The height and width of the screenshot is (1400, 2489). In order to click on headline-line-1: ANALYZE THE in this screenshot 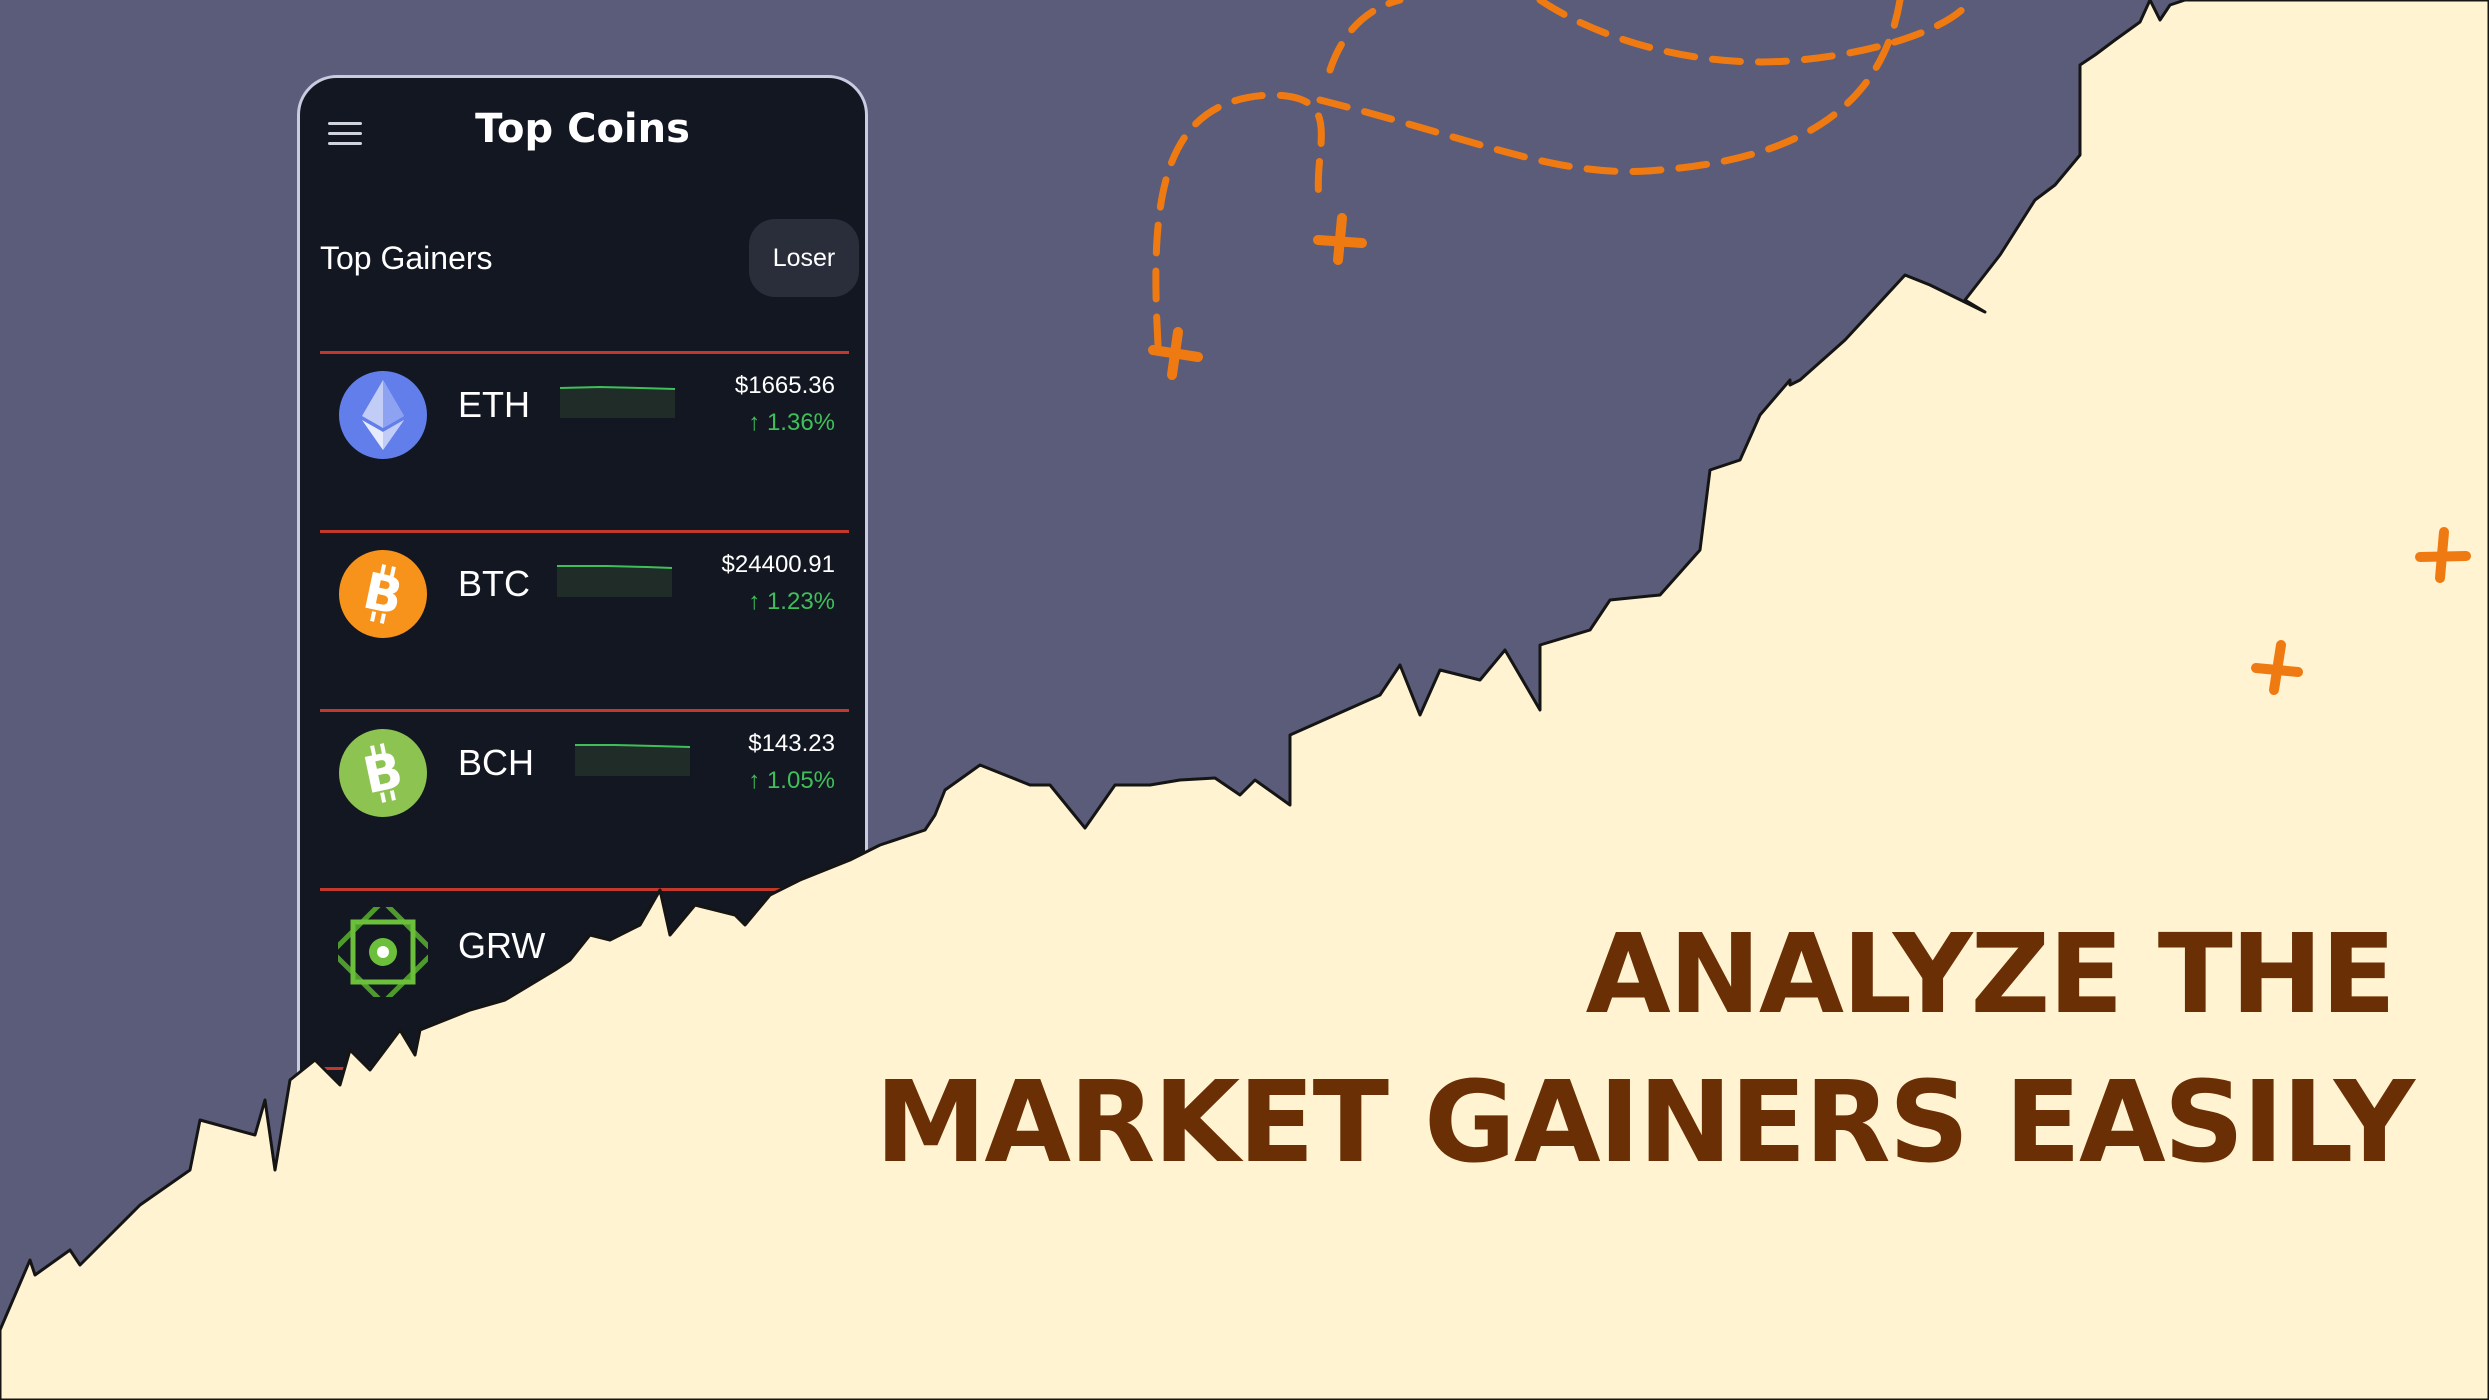, I will do `click(1990, 974)`.